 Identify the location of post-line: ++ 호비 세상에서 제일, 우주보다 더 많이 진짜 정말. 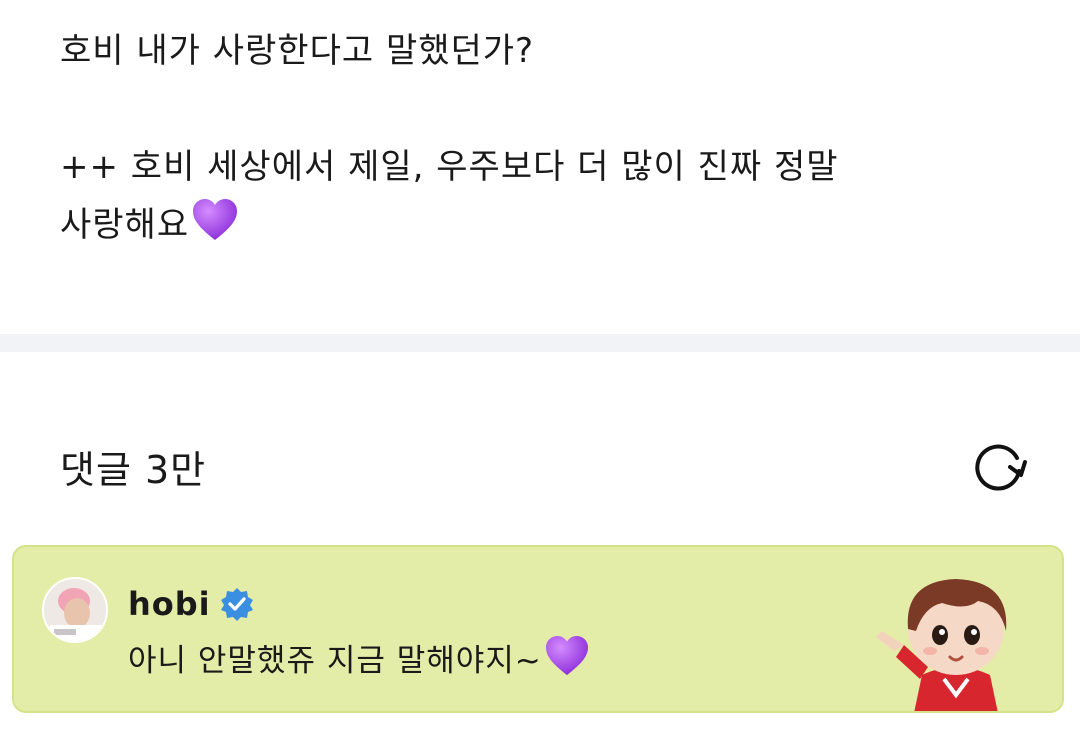
(449, 167).